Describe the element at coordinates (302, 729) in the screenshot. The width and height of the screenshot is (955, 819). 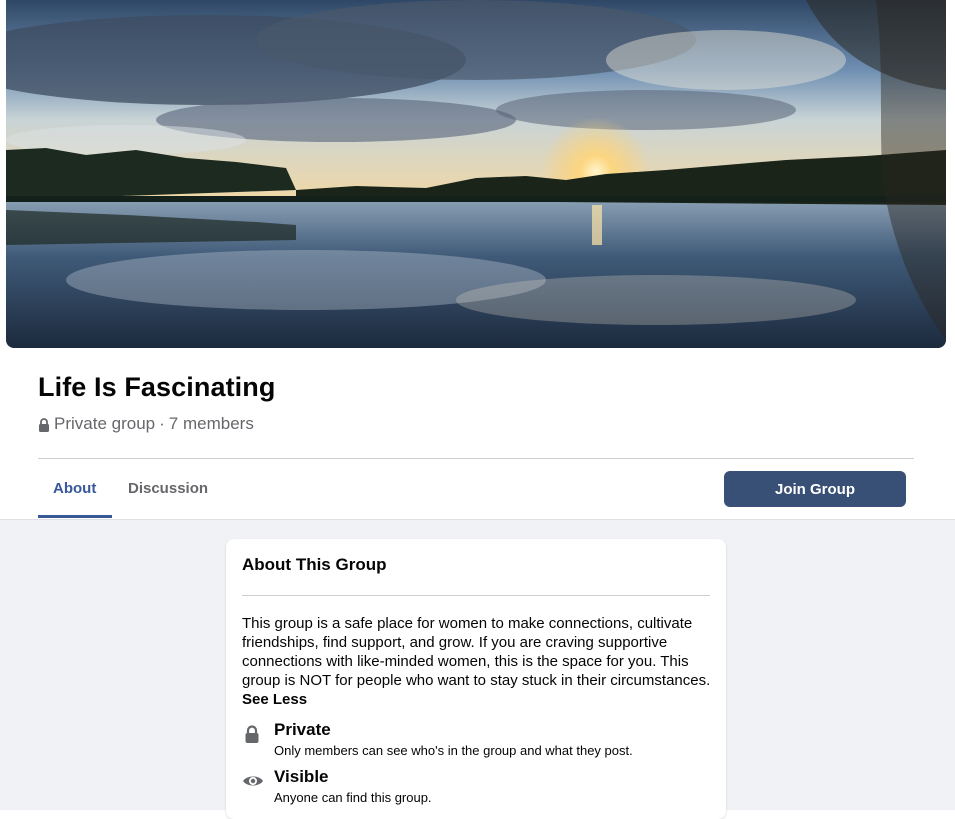
I see `privacy-title: Private` at that location.